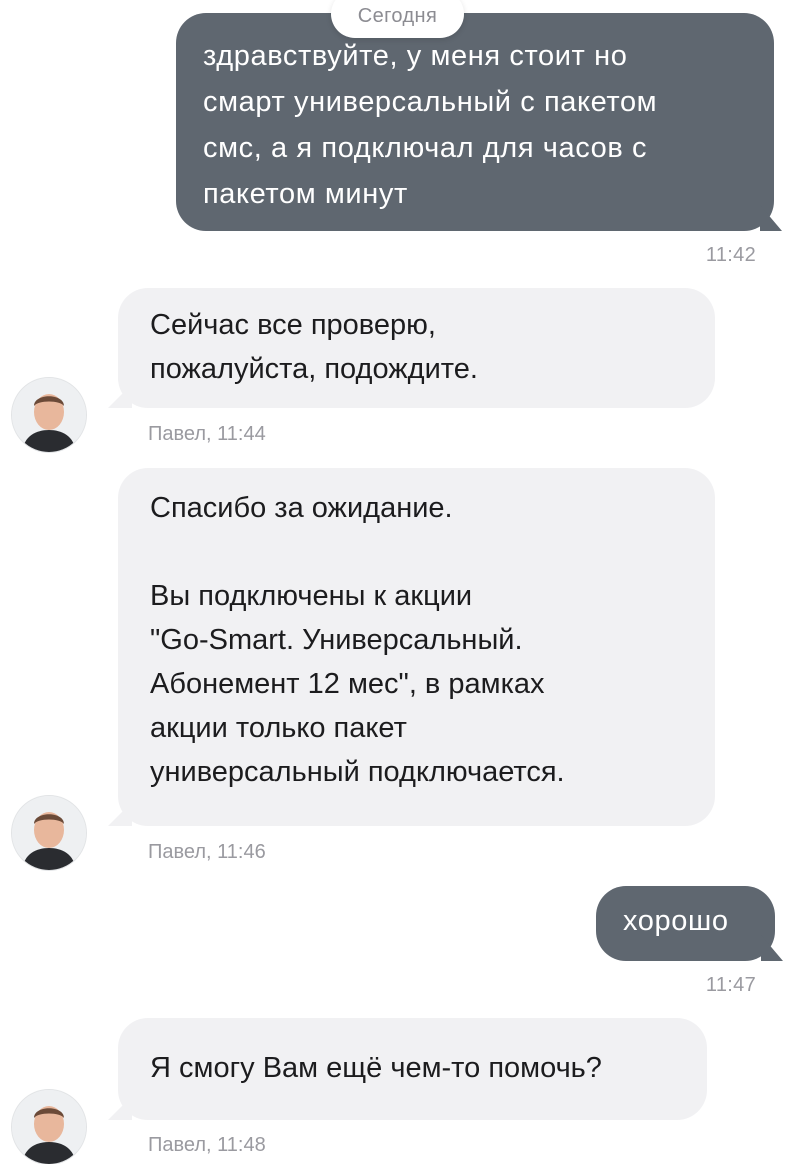  I want to click on message-time: 11:47, so click(730, 985).